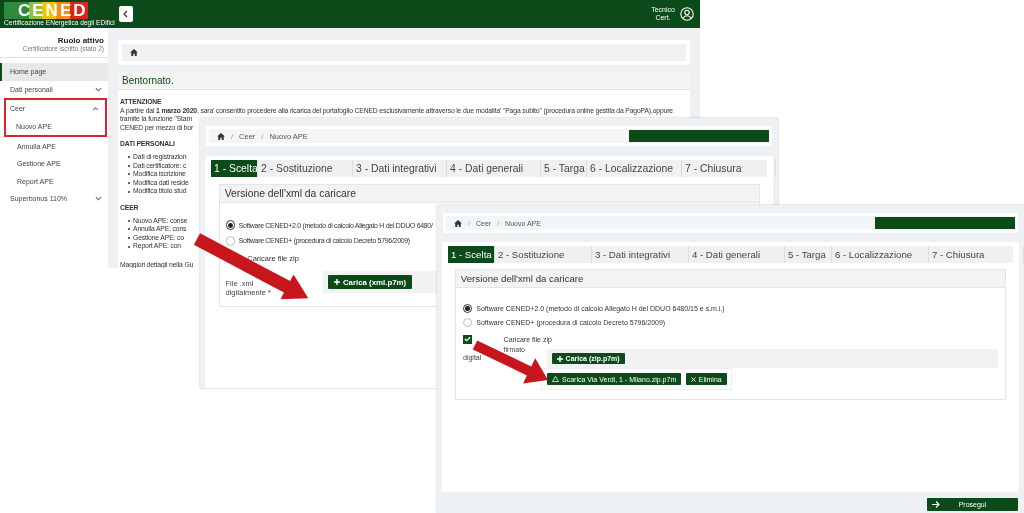 This screenshot has width=1024, height=513. I want to click on collapse-button, so click(125, 14).